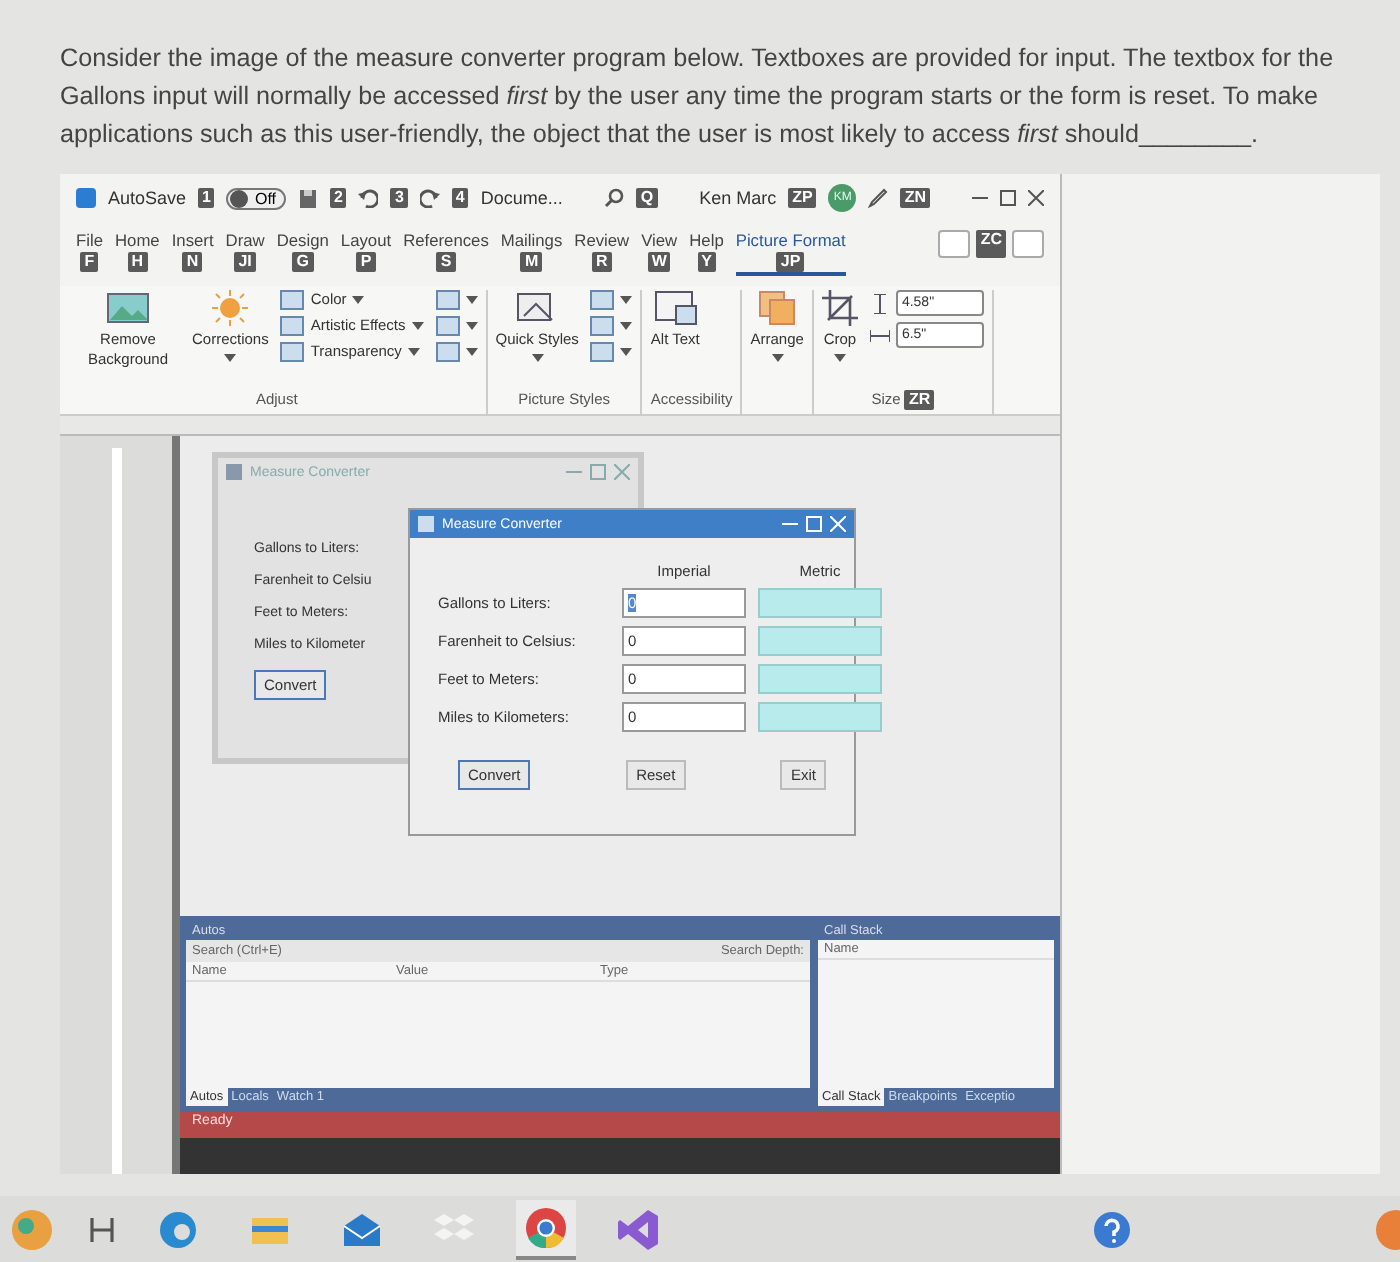  What do you see at coordinates (1008, 198) in the screenshot?
I see `maximize-icon` at bounding box center [1008, 198].